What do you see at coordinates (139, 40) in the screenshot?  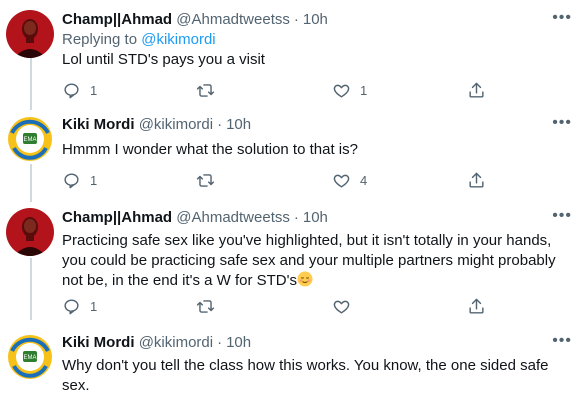 I see `replying-to: Replying to @kikimordi` at bounding box center [139, 40].